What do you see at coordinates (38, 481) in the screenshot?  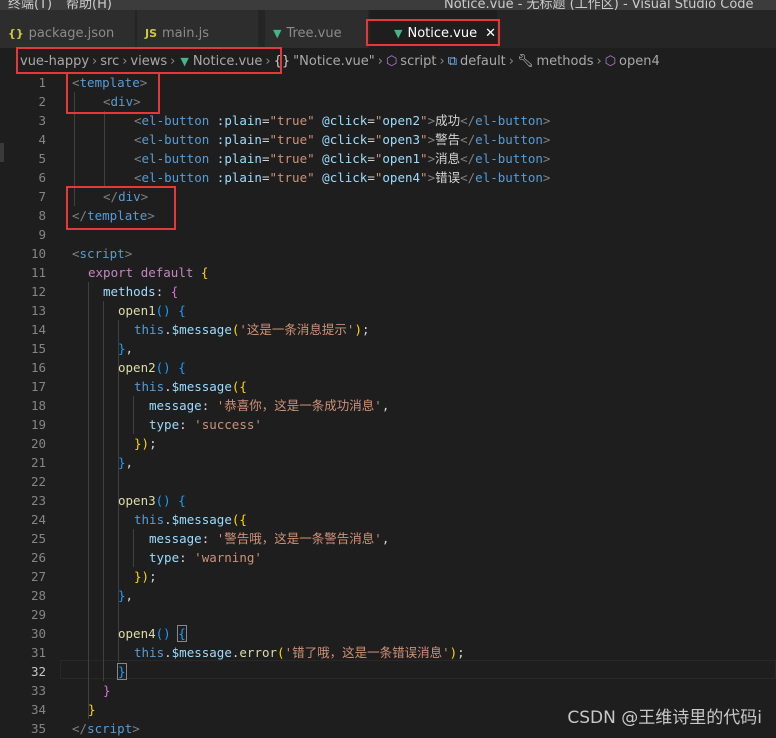 I see `line-number: 22` at bounding box center [38, 481].